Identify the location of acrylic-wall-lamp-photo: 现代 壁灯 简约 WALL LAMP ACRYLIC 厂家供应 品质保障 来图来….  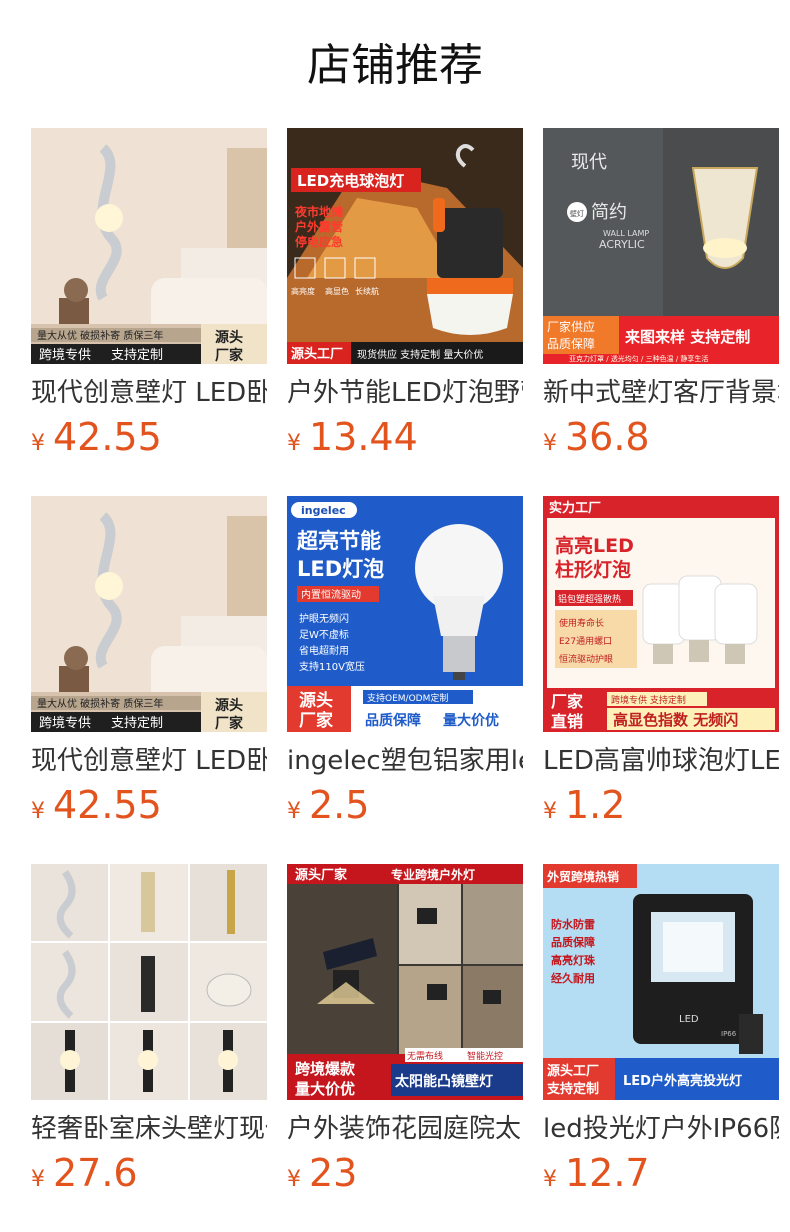
(661, 246).